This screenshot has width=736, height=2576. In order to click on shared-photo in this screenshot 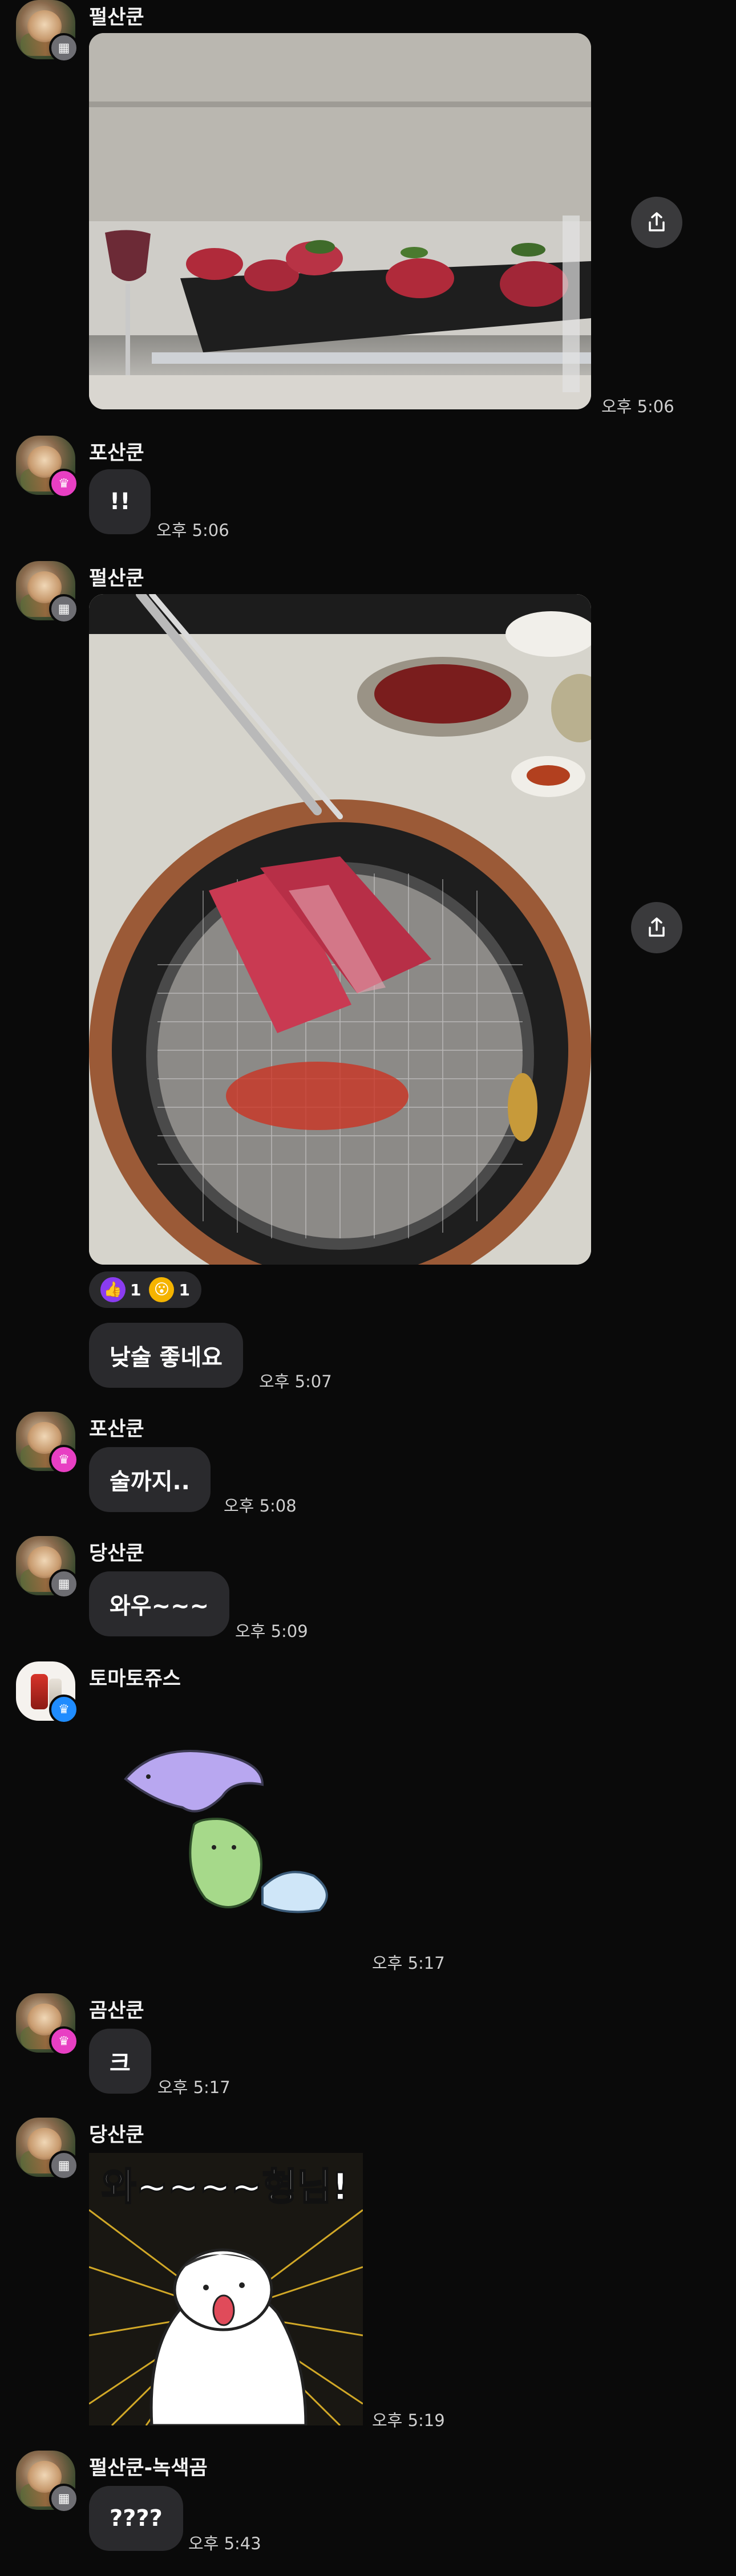, I will do `click(340, 221)`.